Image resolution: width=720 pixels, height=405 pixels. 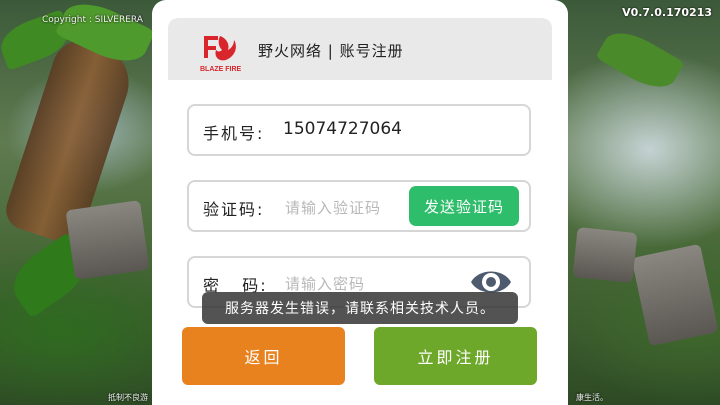 I want to click on error-toast: 服务器发生错误，请联系相关技术人员。, so click(x=360, y=308).